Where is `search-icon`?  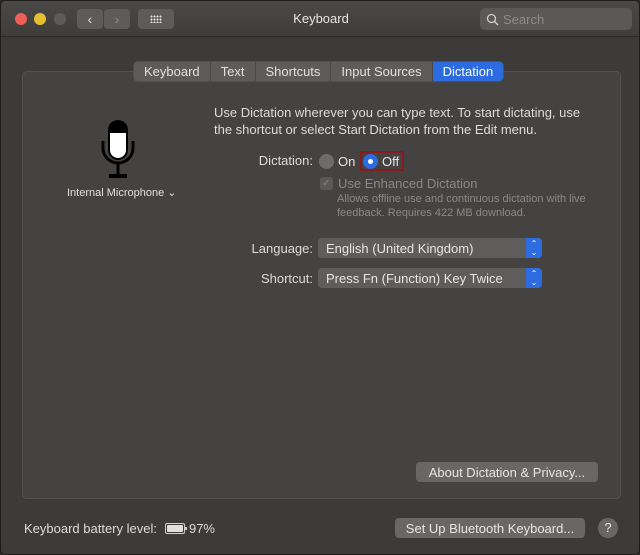 search-icon is located at coordinates (492, 19).